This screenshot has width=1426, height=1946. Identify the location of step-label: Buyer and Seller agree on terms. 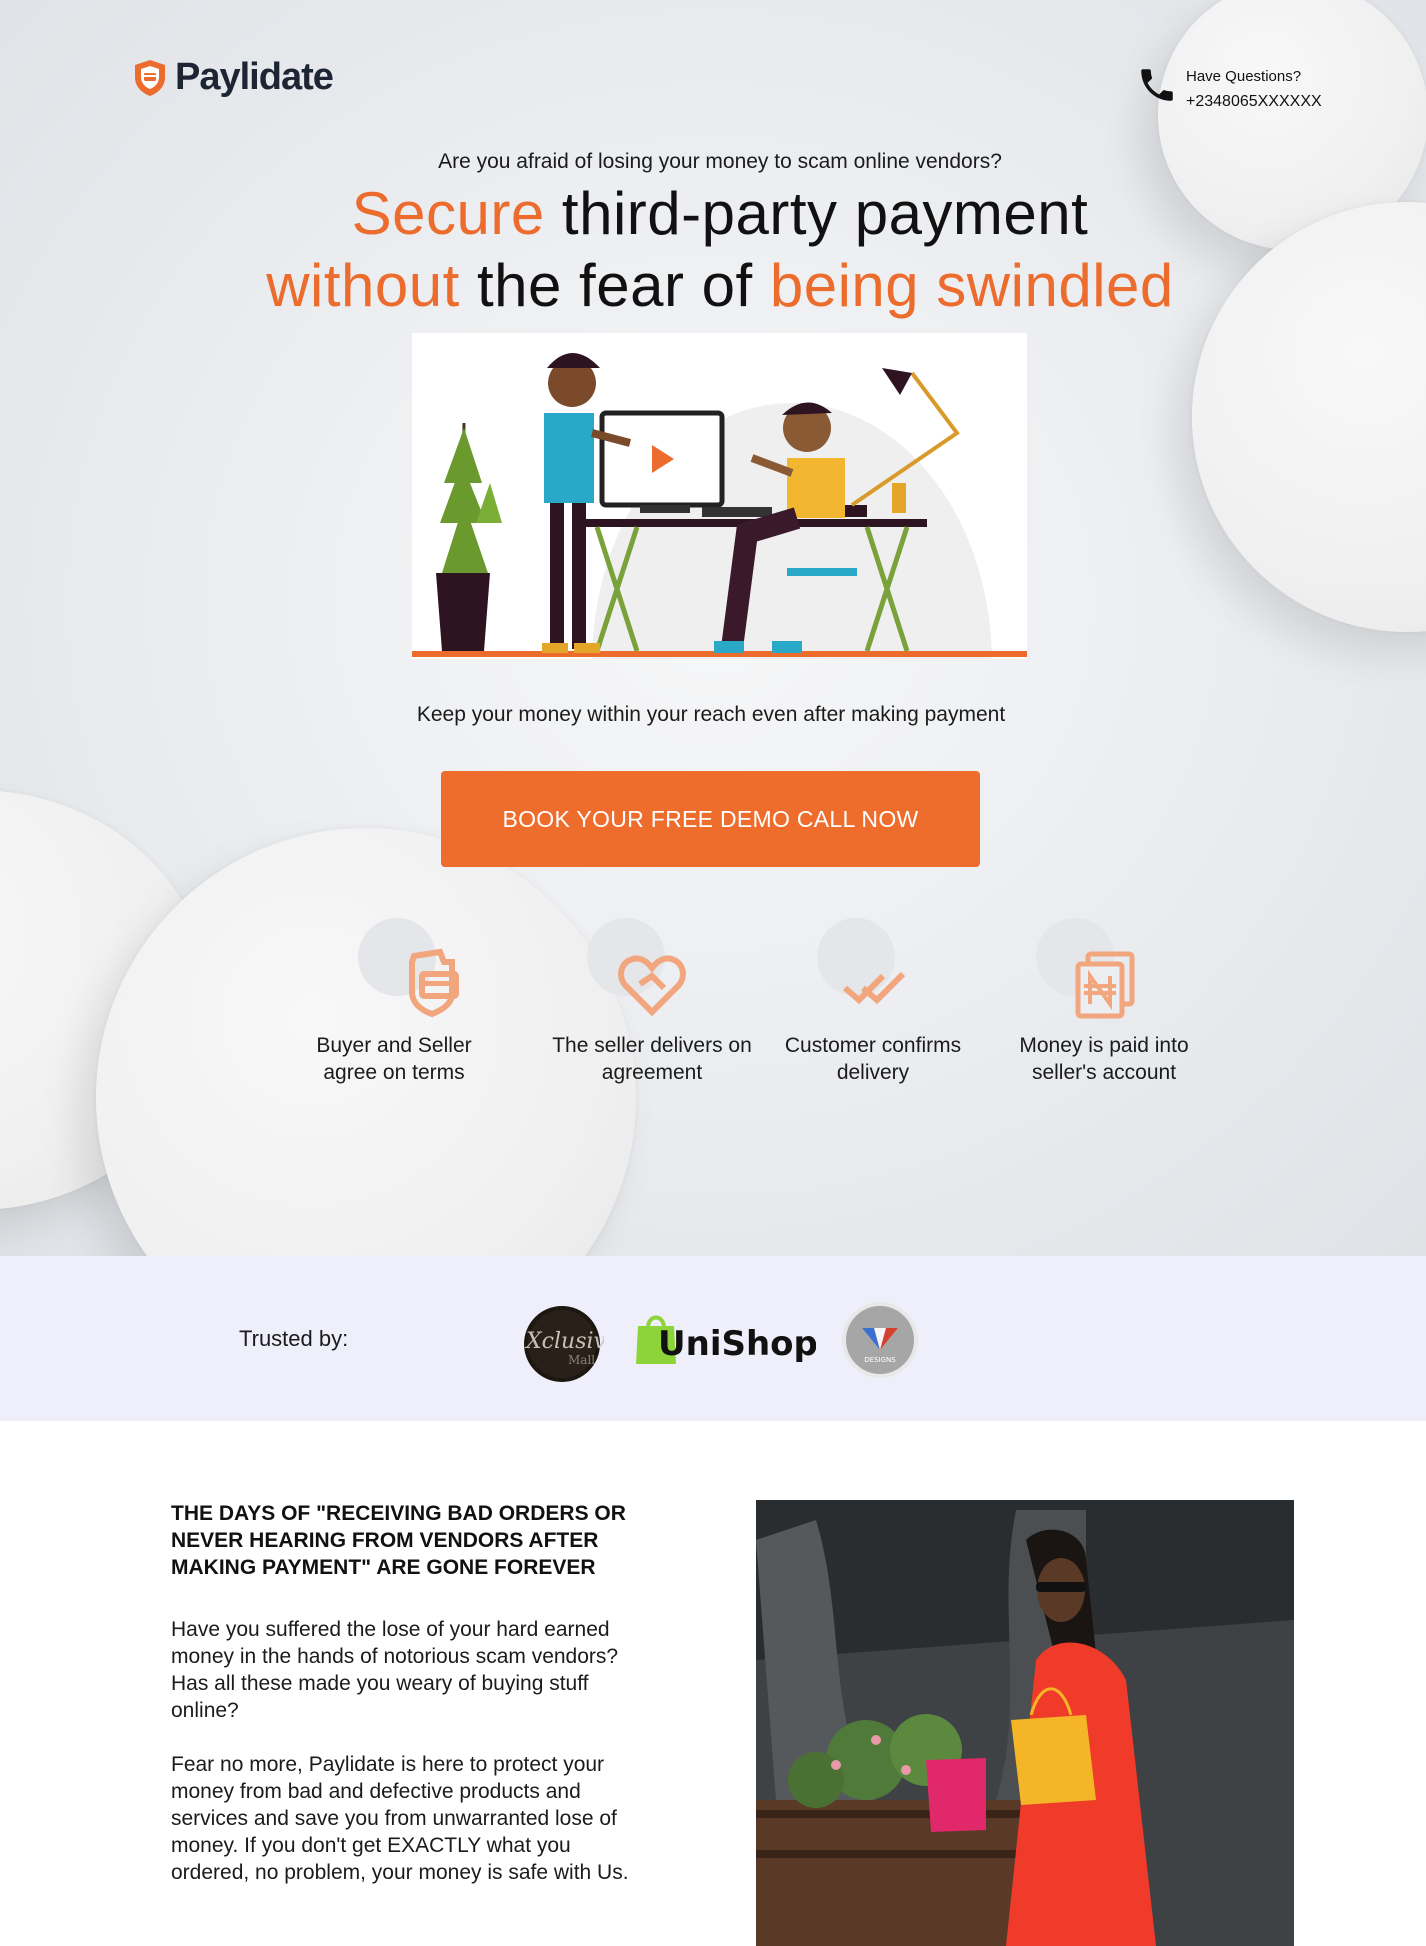
(394, 1059).